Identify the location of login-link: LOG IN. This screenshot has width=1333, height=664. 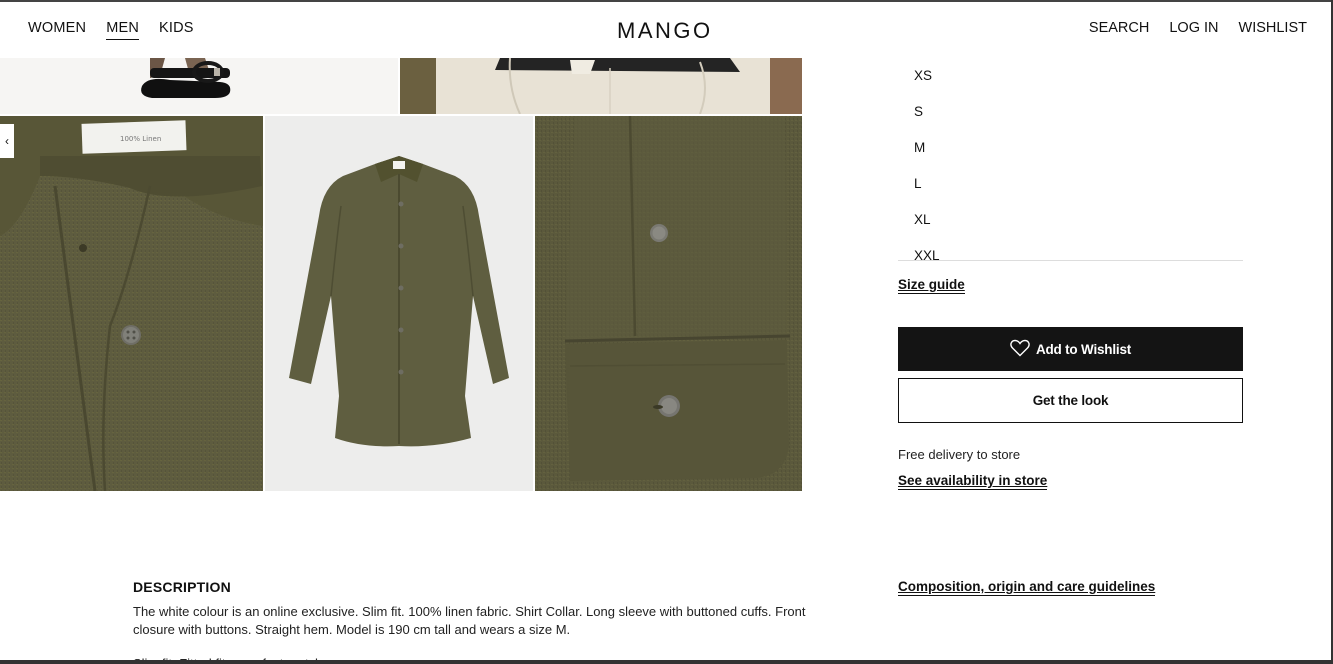
(1193, 28).